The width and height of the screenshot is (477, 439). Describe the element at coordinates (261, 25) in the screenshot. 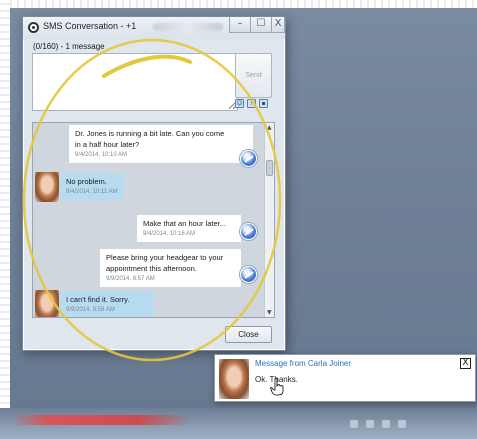

I see `maximize-button: ☐` at that location.